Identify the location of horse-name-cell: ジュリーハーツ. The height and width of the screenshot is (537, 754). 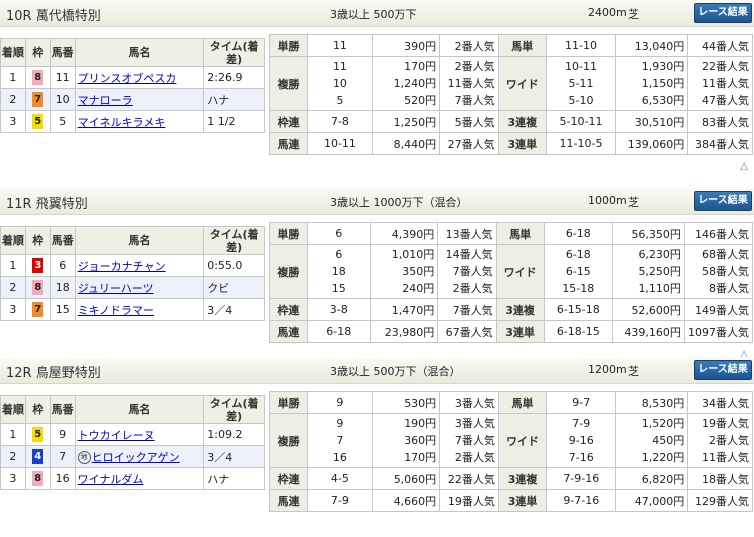
(139, 287).